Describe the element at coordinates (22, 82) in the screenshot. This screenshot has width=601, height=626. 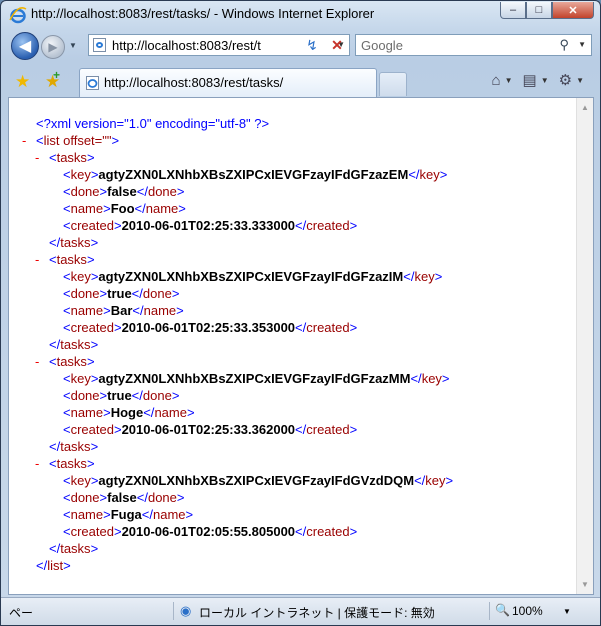
I see `favorites-center-icon: ★` at that location.